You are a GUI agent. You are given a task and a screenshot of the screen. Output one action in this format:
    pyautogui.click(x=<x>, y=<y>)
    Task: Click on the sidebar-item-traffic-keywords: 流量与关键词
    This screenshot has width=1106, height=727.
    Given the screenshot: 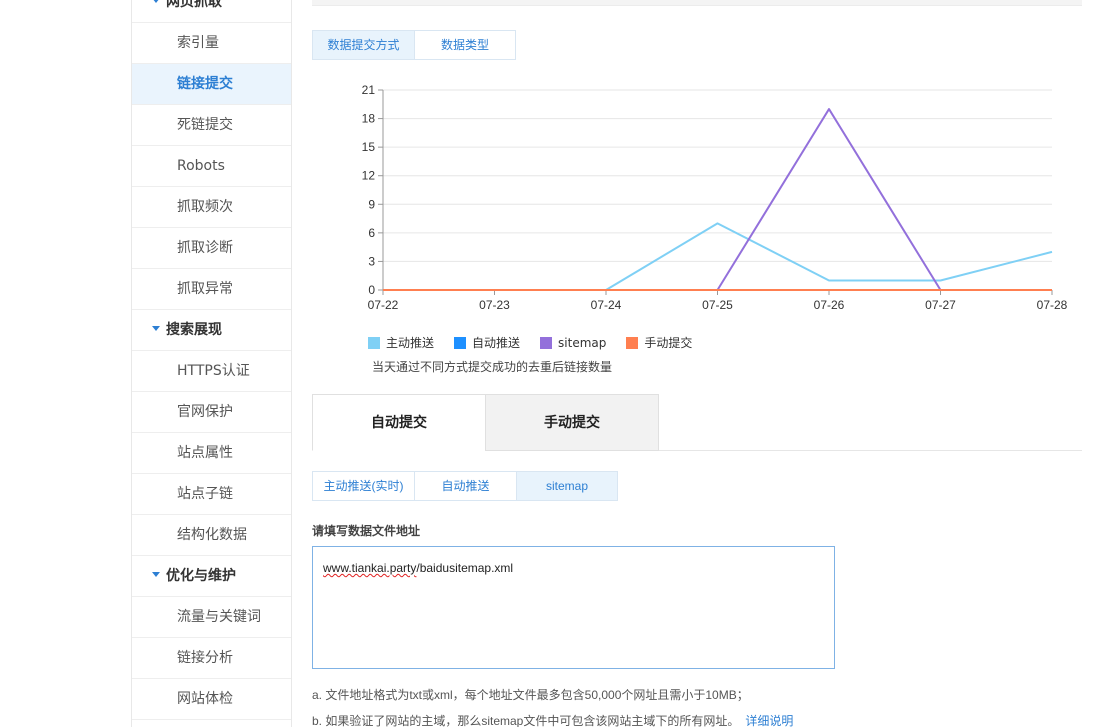 What is the action you would take?
    pyautogui.click(x=211, y=617)
    